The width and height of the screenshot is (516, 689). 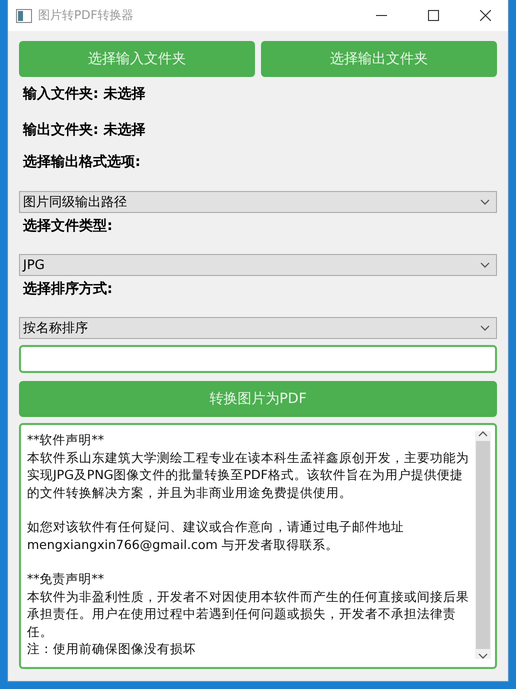 I want to click on close-icon, so click(x=485, y=15).